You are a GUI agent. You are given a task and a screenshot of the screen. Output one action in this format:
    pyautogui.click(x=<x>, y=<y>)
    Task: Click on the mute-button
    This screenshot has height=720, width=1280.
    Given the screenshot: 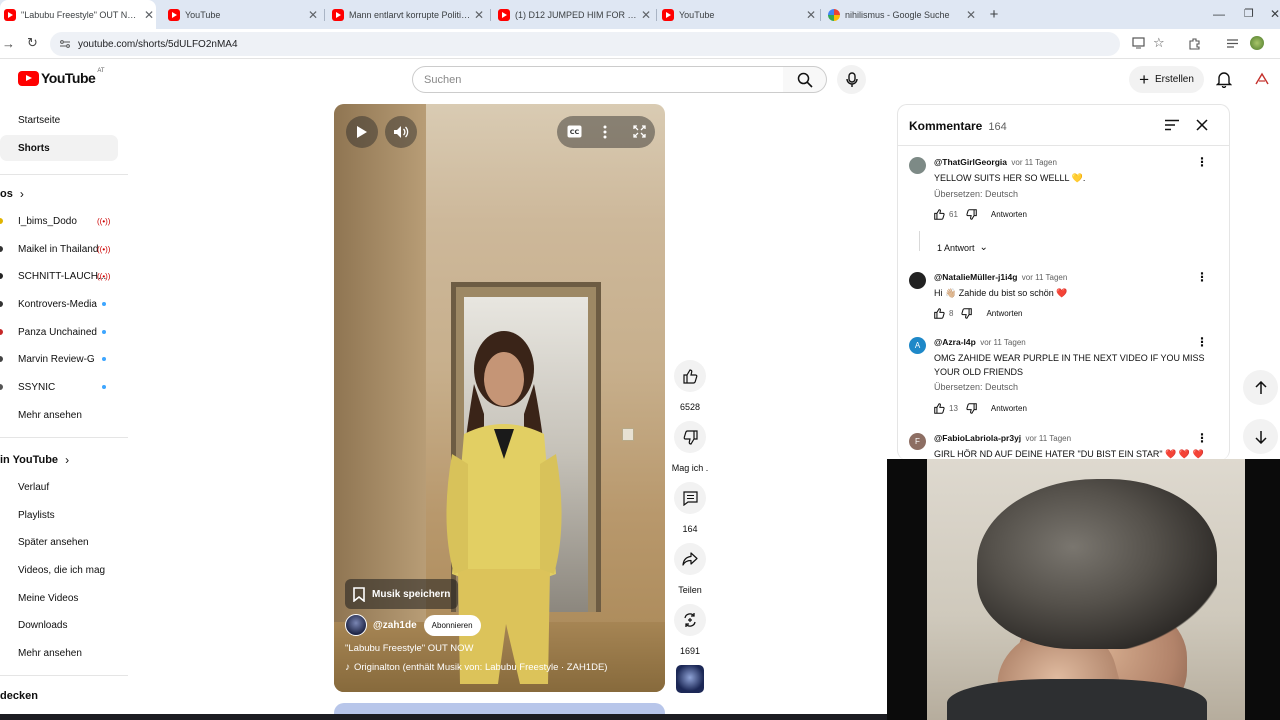 What is the action you would take?
    pyautogui.click(x=401, y=132)
    